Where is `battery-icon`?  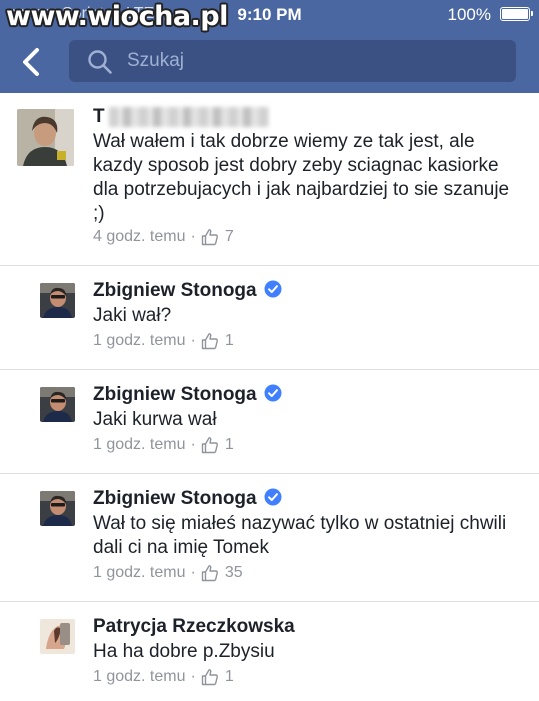
battery-icon is located at coordinates (516, 14).